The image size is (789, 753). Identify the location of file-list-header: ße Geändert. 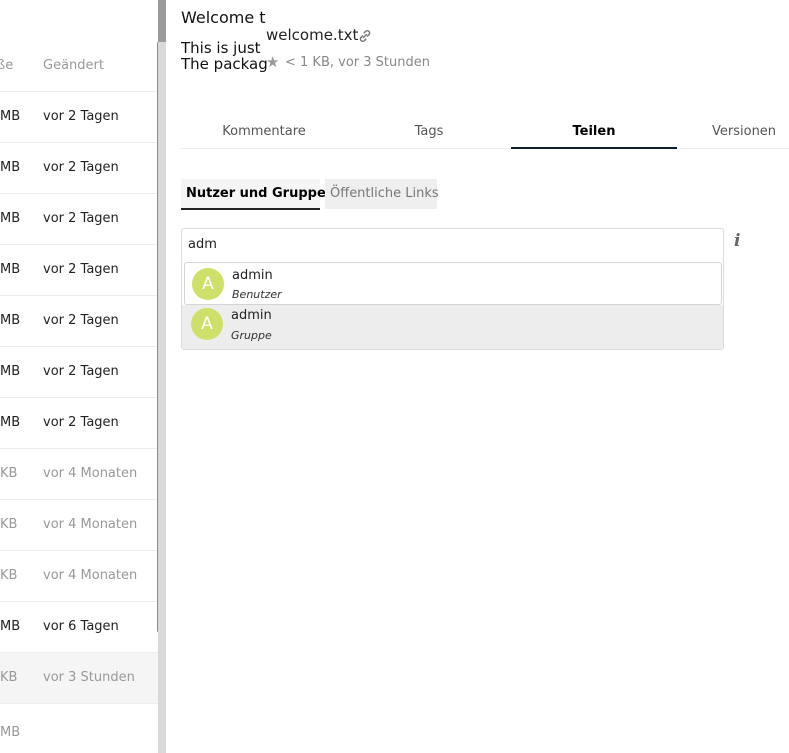
(79, 46).